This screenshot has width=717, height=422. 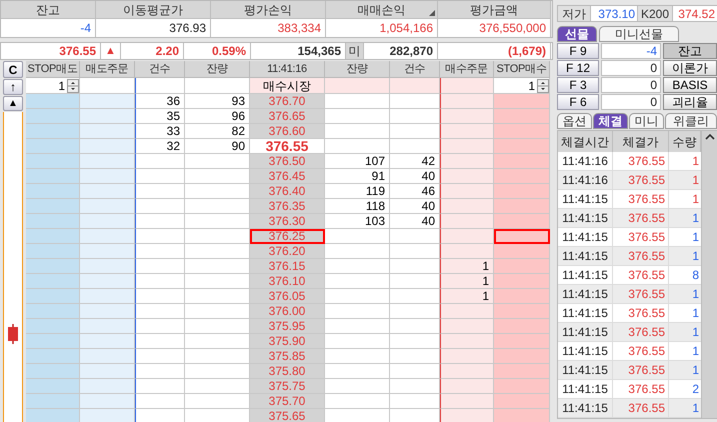 I want to click on futures-button: F 9, so click(x=578, y=51).